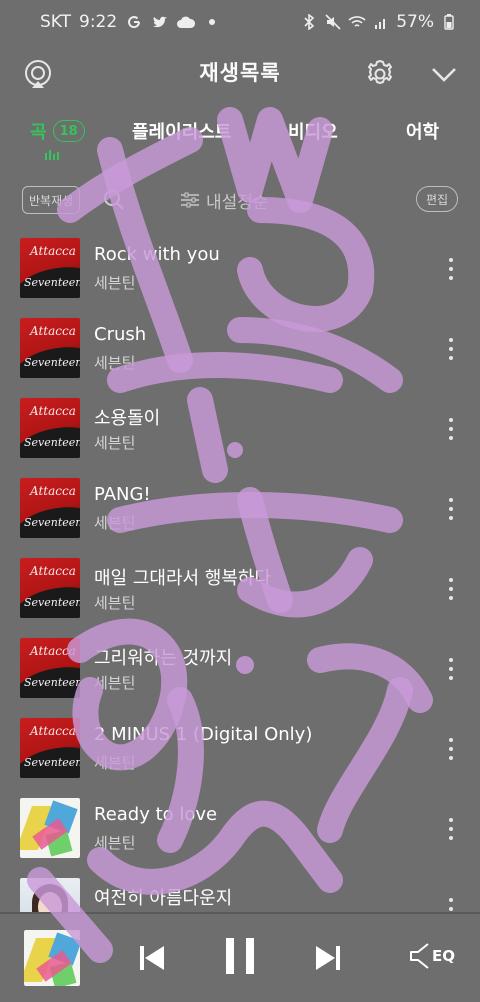 The image size is (480, 1002). I want to click on count-badge: 18, so click(68, 131).